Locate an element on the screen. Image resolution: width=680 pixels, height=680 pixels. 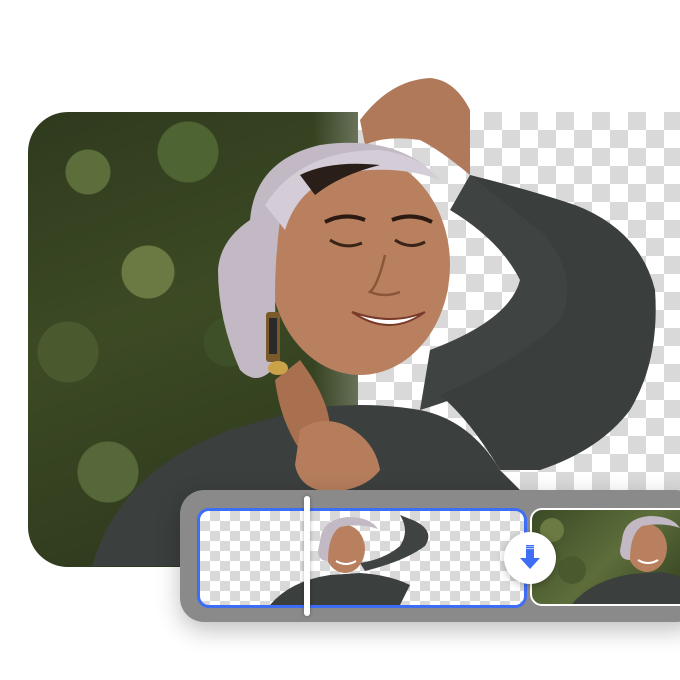
download-button is located at coordinates (530, 558).